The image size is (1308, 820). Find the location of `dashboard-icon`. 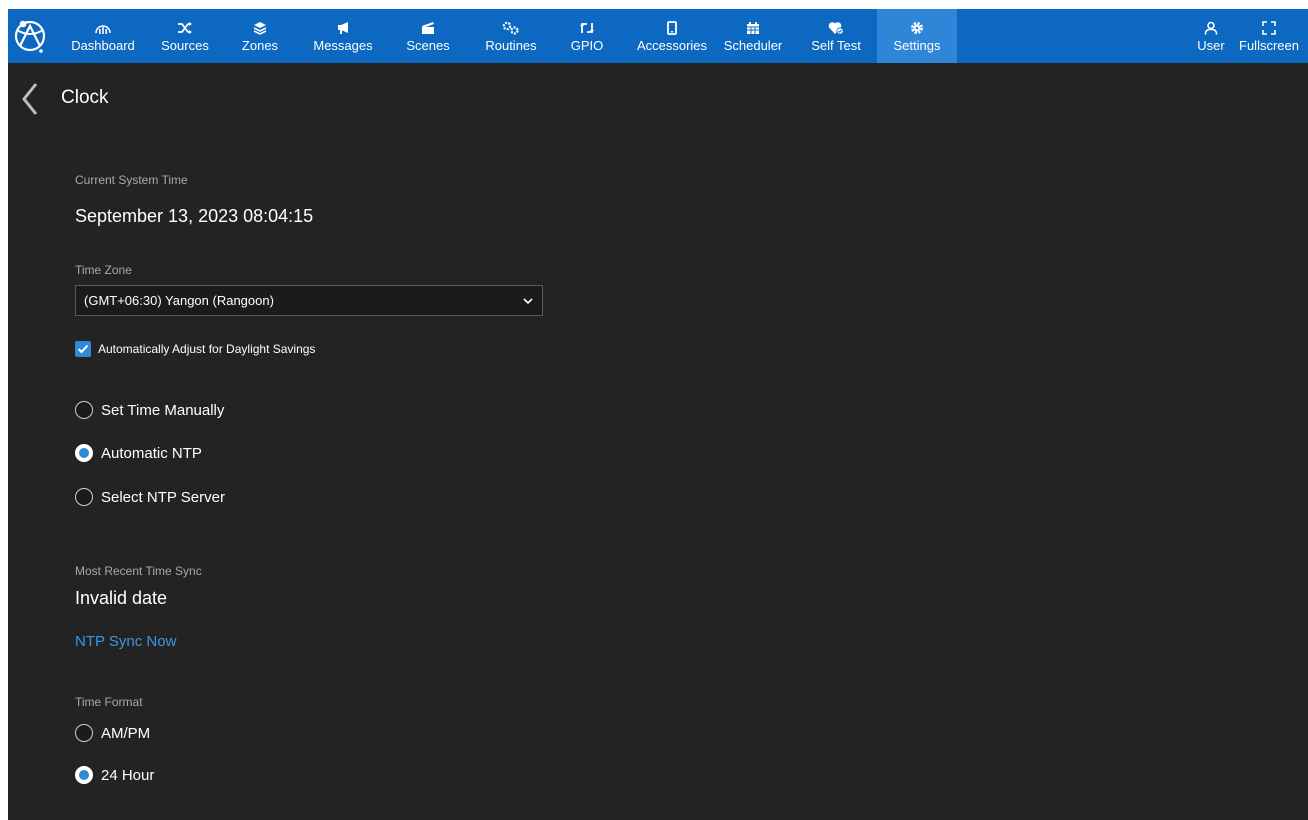

dashboard-icon is located at coordinates (103, 29).